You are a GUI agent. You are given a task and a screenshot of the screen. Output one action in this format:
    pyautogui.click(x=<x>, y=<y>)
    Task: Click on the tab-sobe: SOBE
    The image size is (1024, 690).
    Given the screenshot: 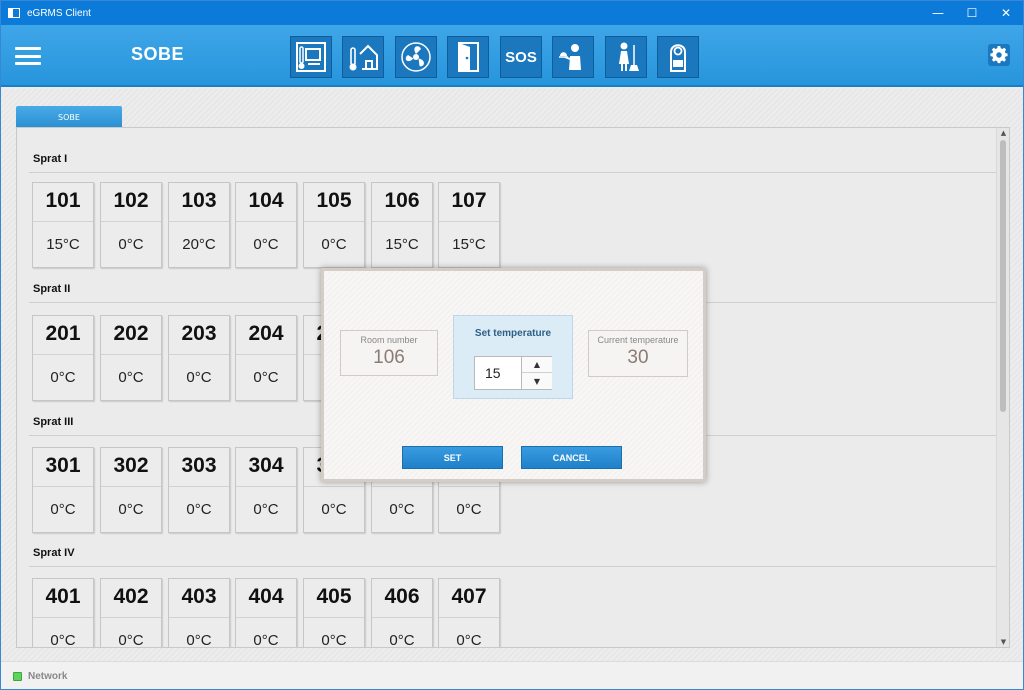 What is the action you would take?
    pyautogui.click(x=69, y=117)
    